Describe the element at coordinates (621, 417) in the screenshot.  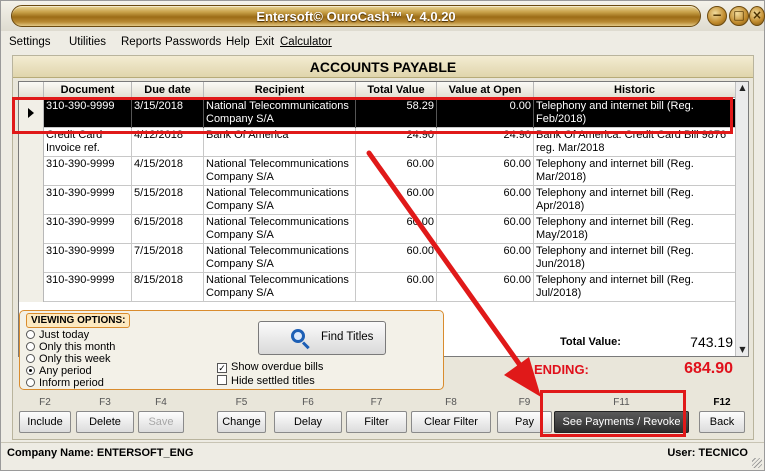
I see `see-payments-revoke-button: F11 See Payments / Revoke` at that location.